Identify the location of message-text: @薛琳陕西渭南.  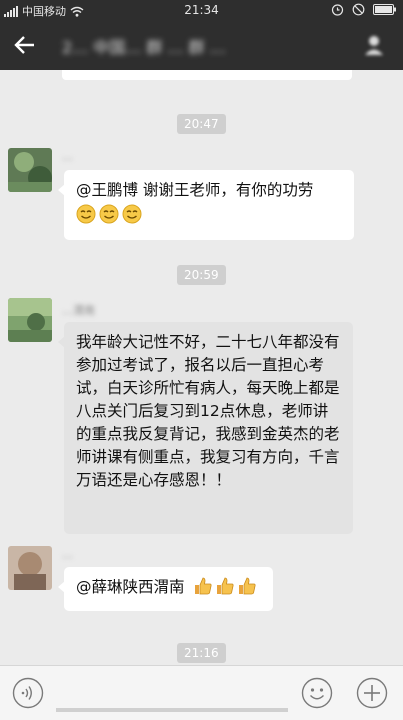
(130, 587).